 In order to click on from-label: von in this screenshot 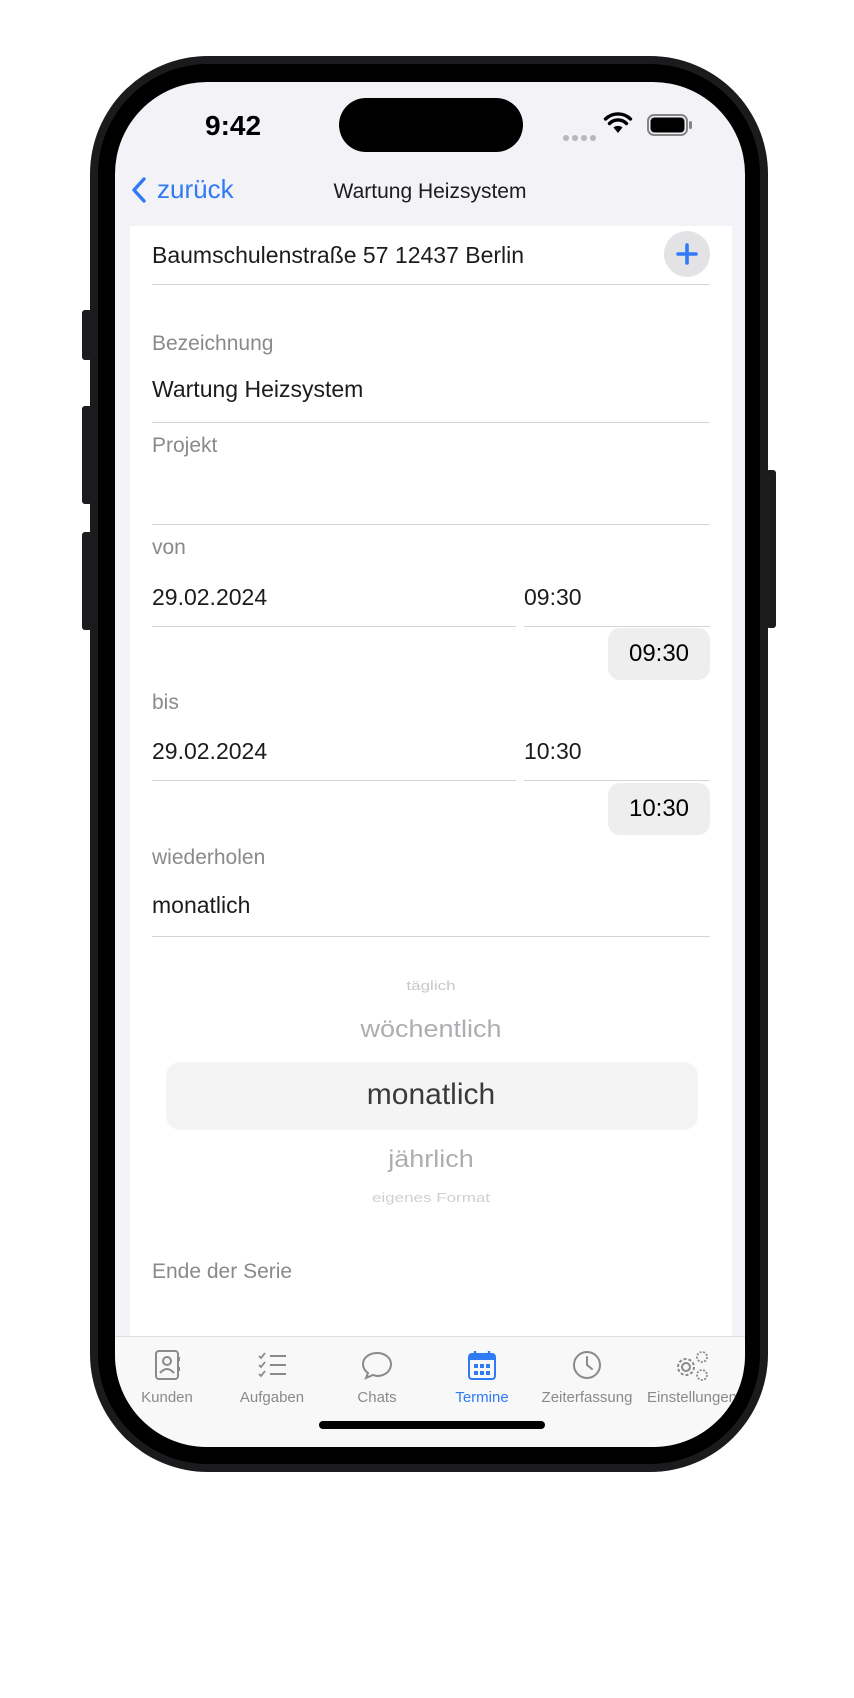, I will do `click(169, 547)`.